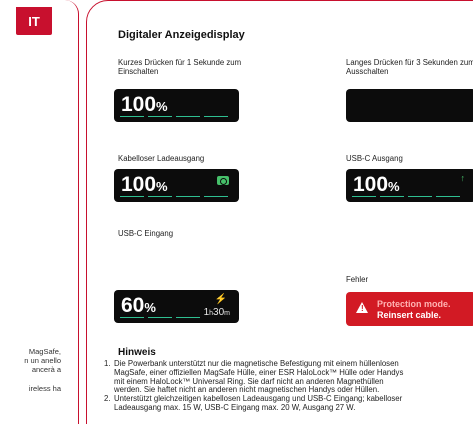  What do you see at coordinates (176, 306) in the screenshot?
I see `display-usbc-input: 60% ⚡ 1h30m` at bounding box center [176, 306].